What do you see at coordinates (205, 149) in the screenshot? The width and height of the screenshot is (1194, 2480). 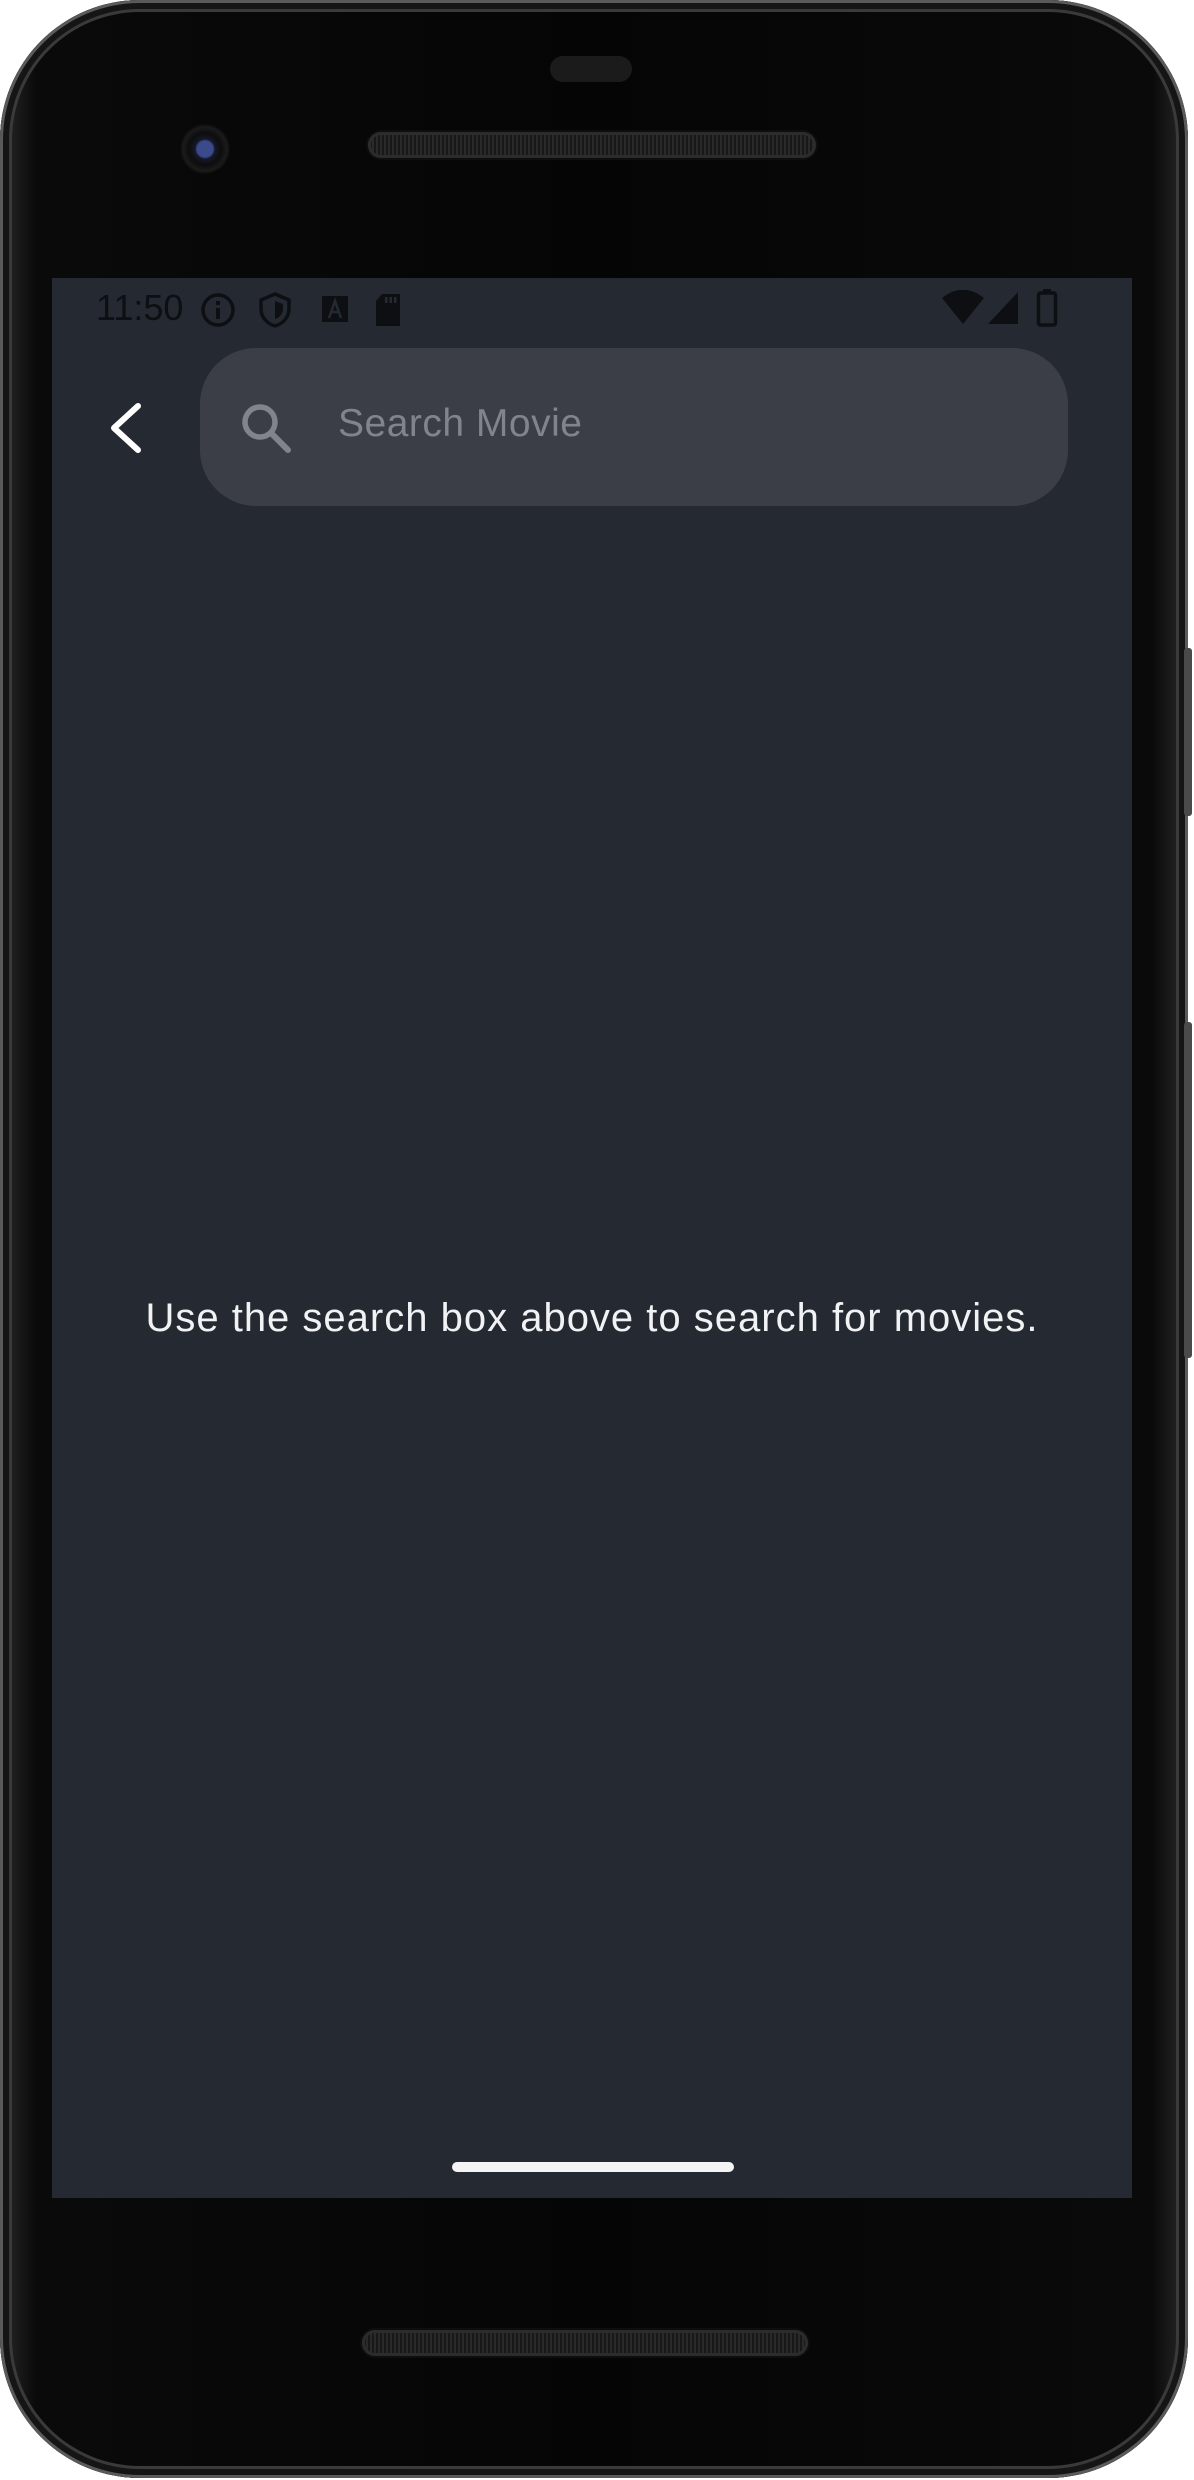 I see `front-camera` at bounding box center [205, 149].